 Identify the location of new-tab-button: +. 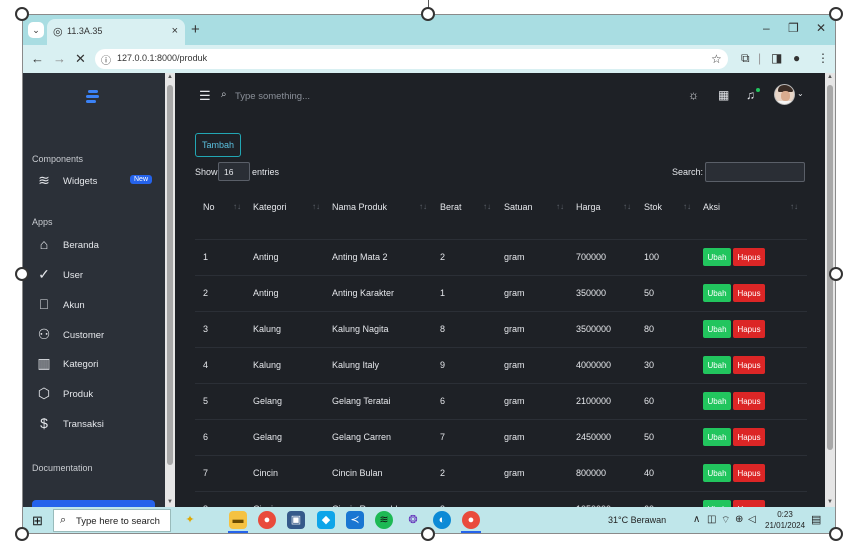
(195, 29).